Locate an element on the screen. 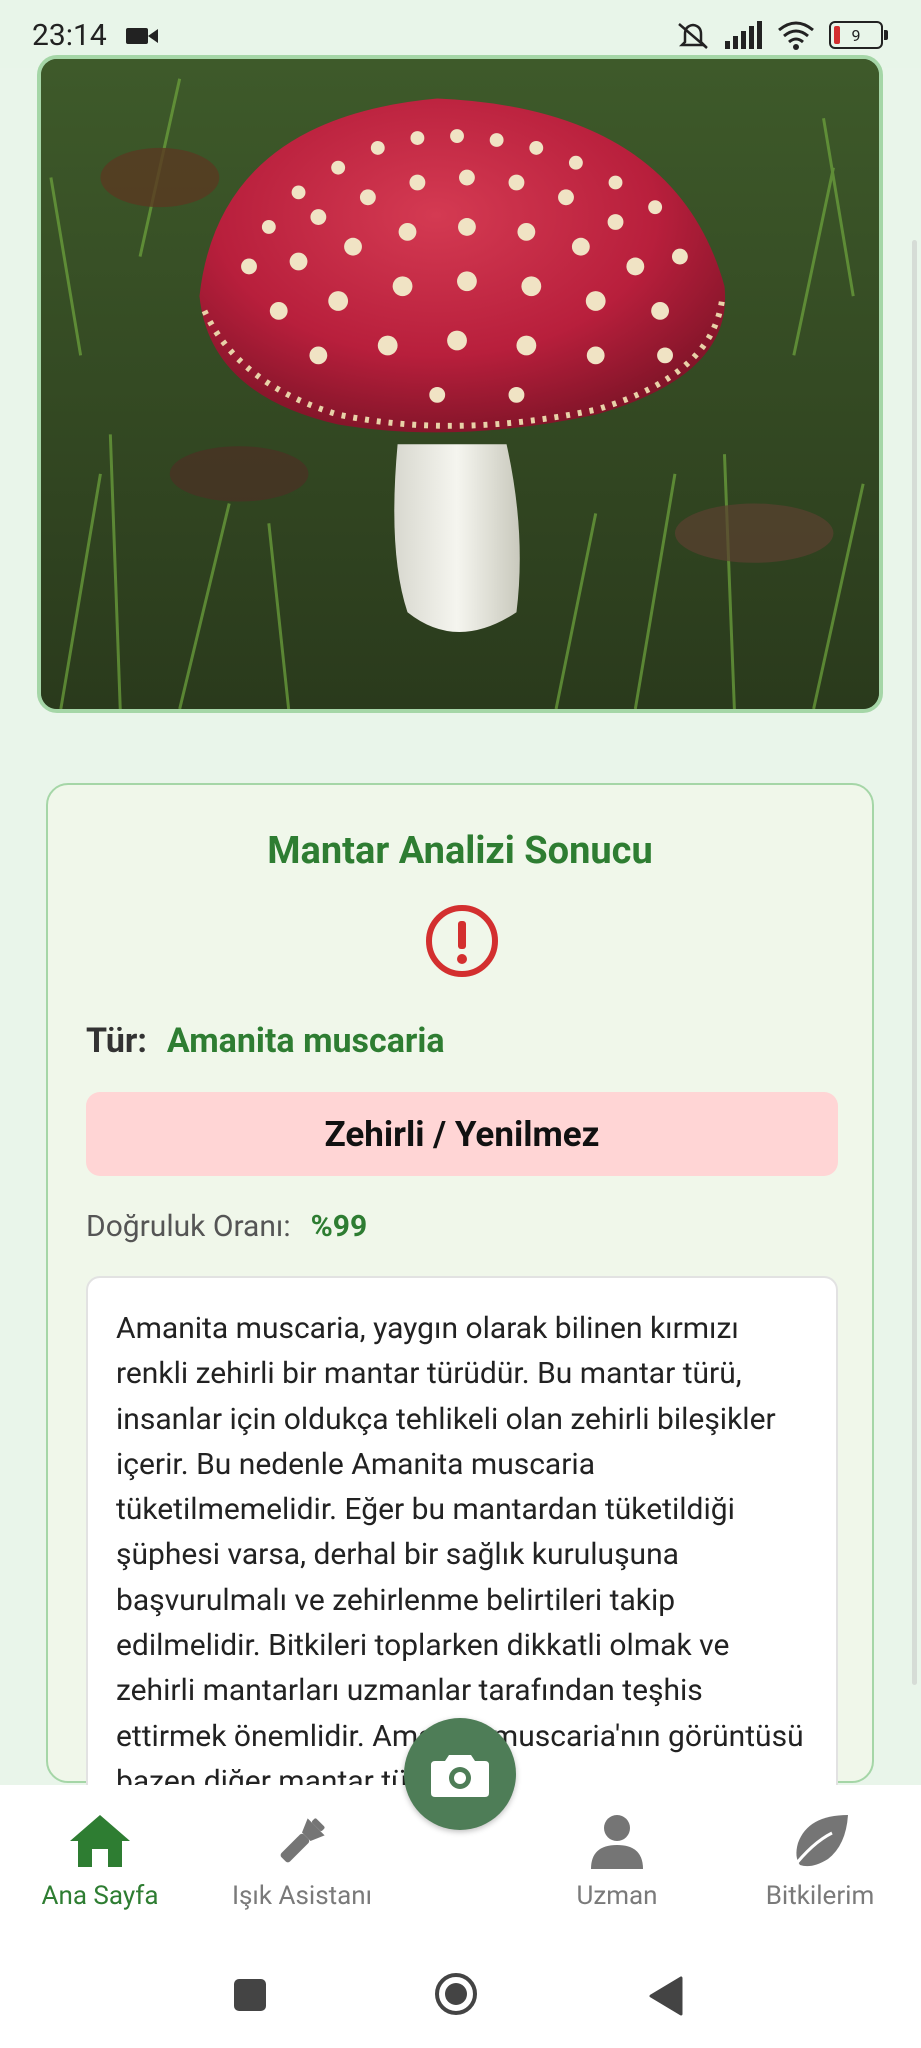  accuracy-label: Doğruluk Oranı: is located at coordinates (188, 1226).